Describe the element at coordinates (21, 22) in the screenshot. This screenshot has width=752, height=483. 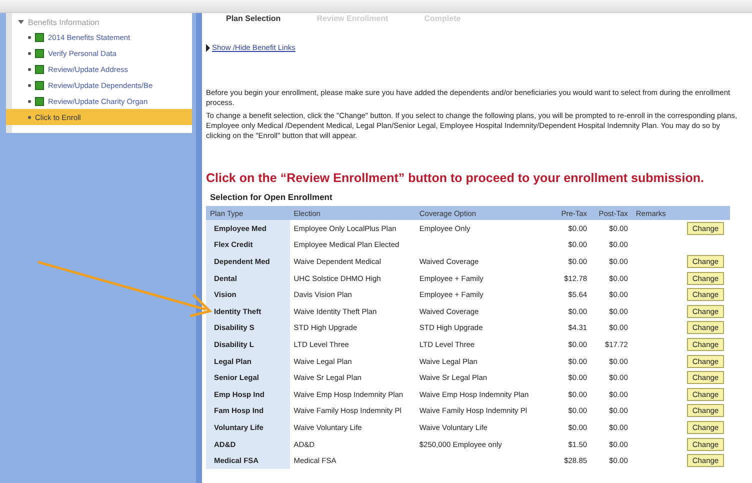
I see `expand-triangle-icon` at that location.